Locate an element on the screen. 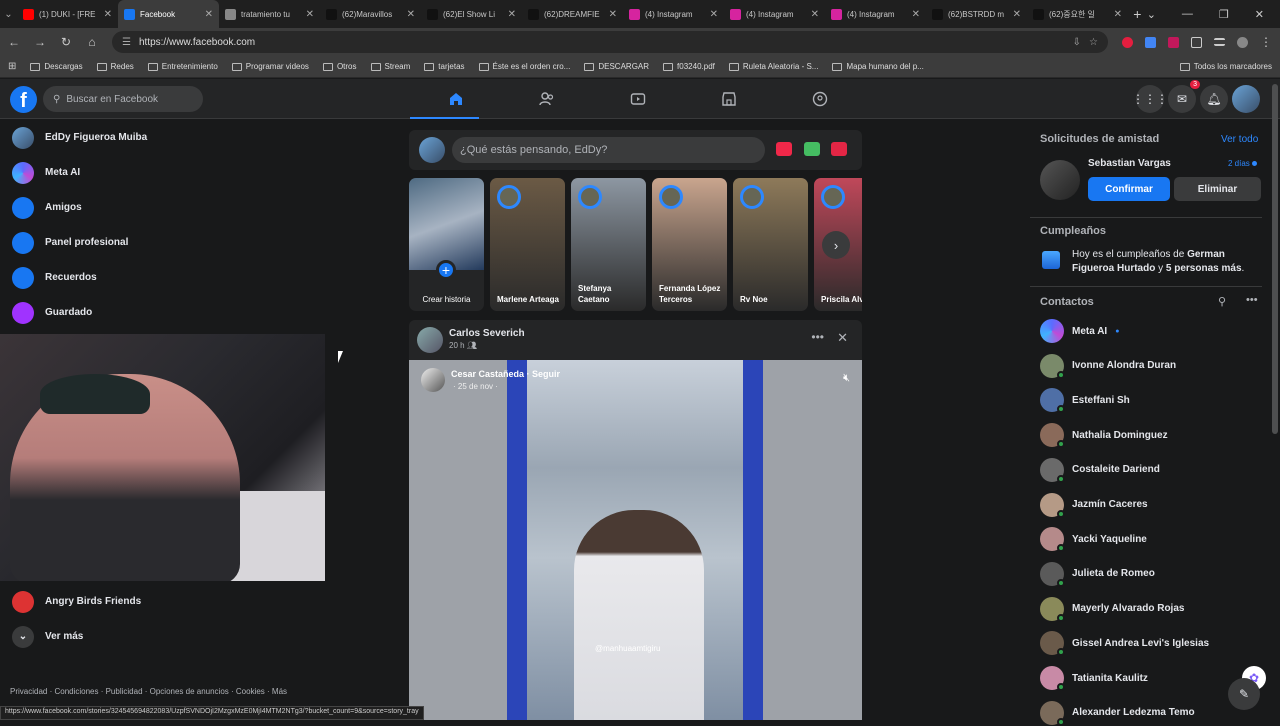 Image resolution: width=1280 pixels, height=726 pixels. menu-grid-button: ⋮⋮⋮ is located at coordinates (1150, 99).